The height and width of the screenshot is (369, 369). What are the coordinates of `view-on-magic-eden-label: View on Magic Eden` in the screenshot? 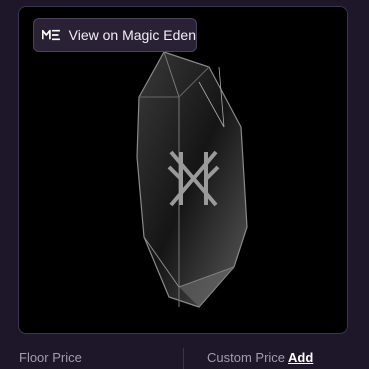 It's located at (132, 35).